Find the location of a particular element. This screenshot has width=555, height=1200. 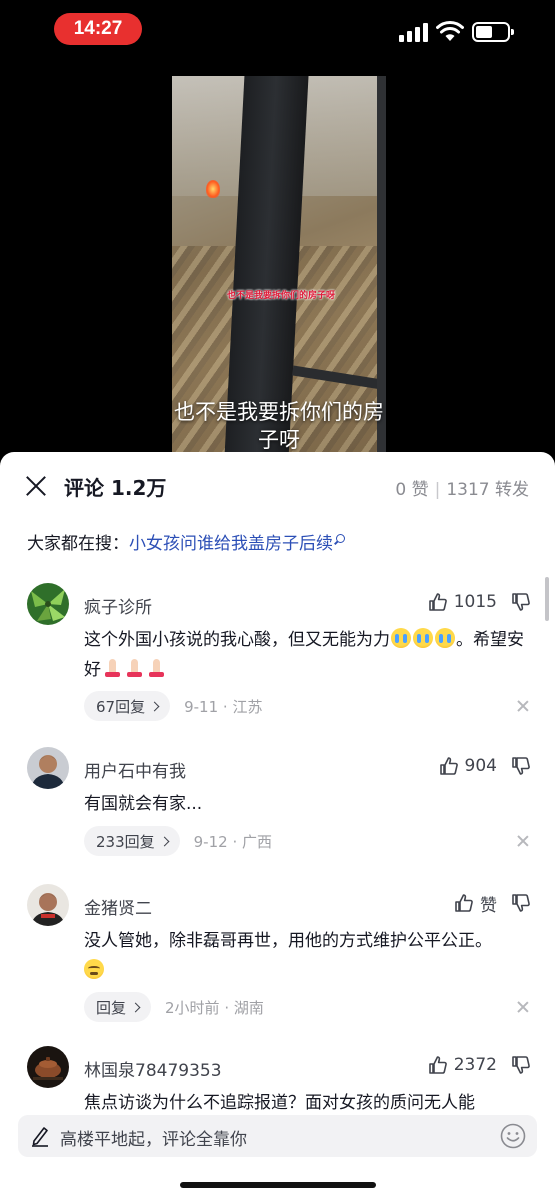

status-time: 14:27 is located at coordinates (98, 29).